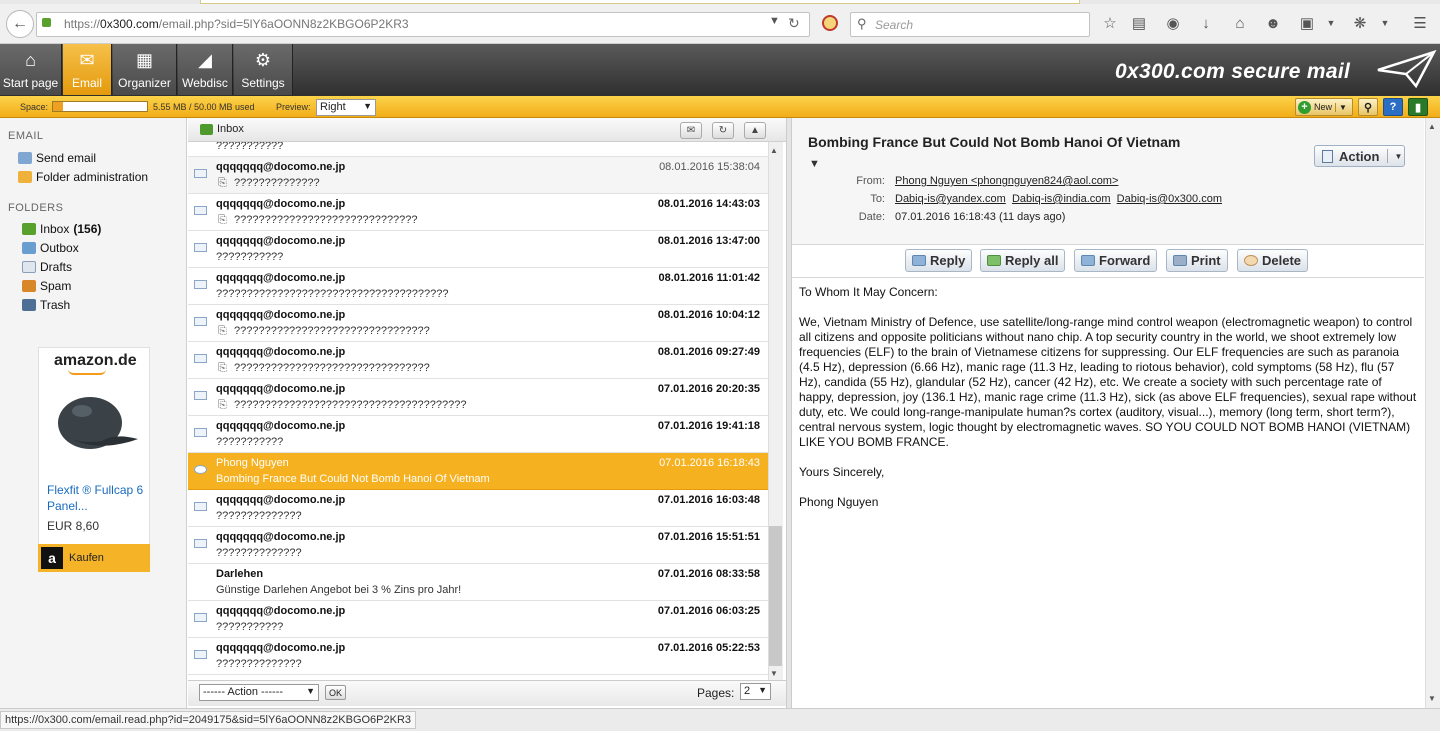  What do you see at coordinates (1418, 107) in the screenshot?
I see `exit-icon: ▮` at bounding box center [1418, 107].